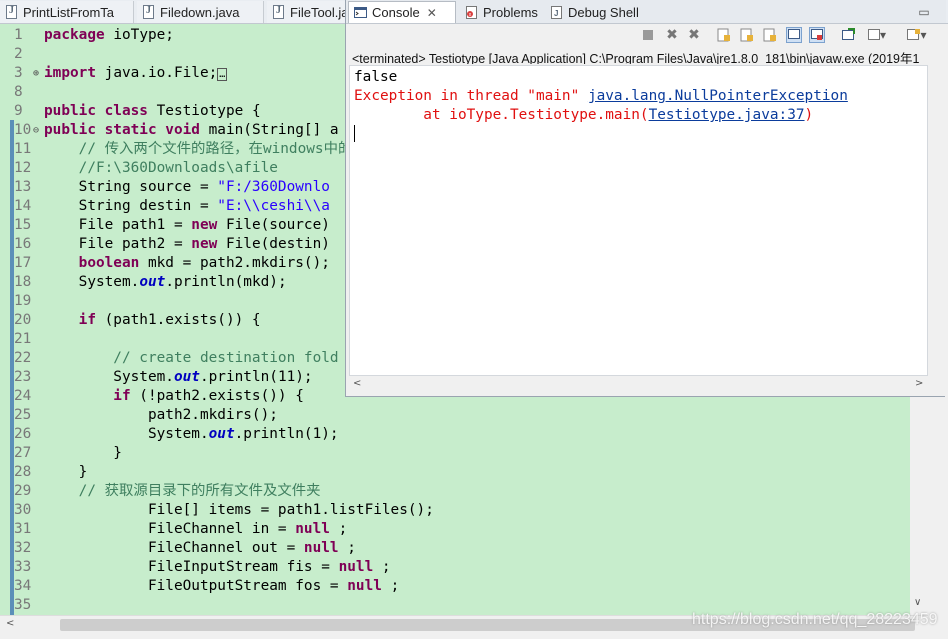 The width and height of the screenshot is (948, 639). I want to click on line-number: 17, so click(23, 263).